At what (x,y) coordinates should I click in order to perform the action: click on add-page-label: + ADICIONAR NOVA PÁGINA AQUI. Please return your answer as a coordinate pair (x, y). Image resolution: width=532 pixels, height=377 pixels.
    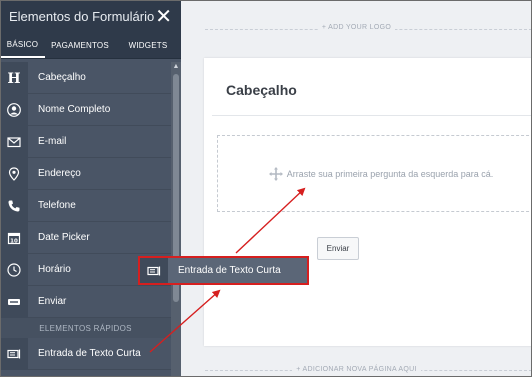
    Looking at the image, I should click on (356, 369).